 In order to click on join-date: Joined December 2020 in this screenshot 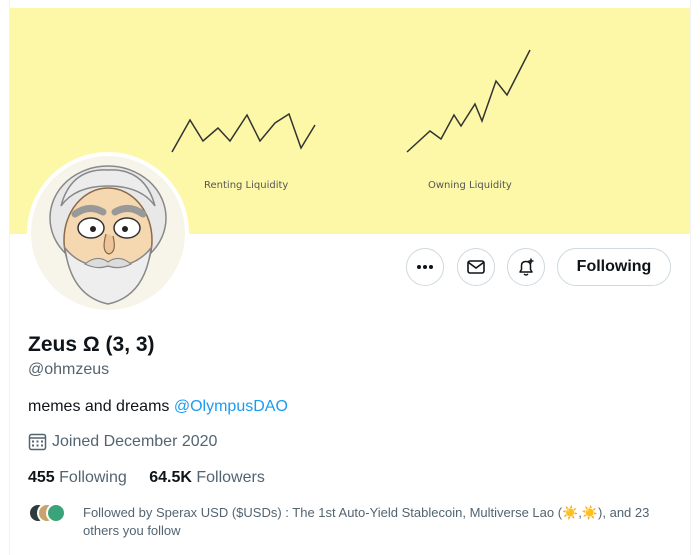, I will do `click(122, 441)`.